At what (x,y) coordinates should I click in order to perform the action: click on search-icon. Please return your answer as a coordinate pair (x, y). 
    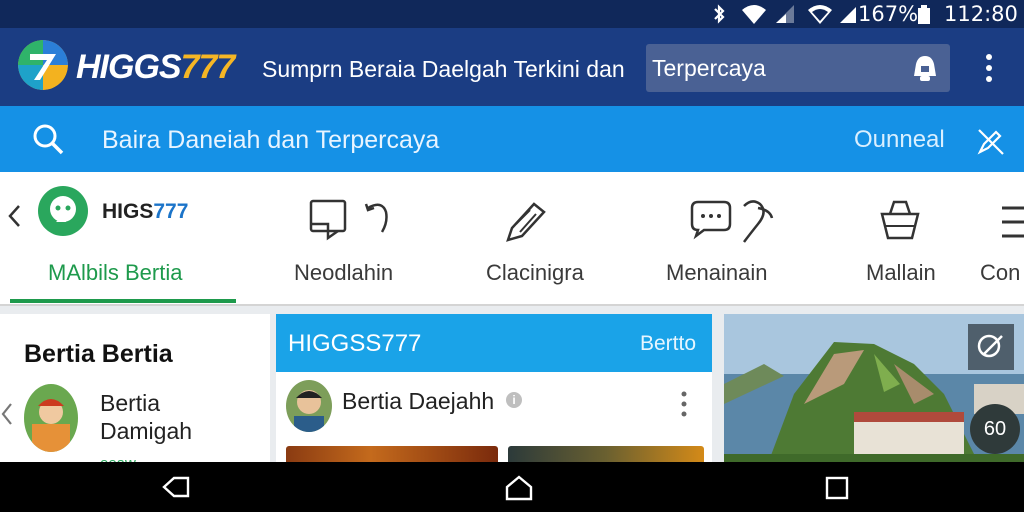
    Looking at the image, I should click on (48, 139).